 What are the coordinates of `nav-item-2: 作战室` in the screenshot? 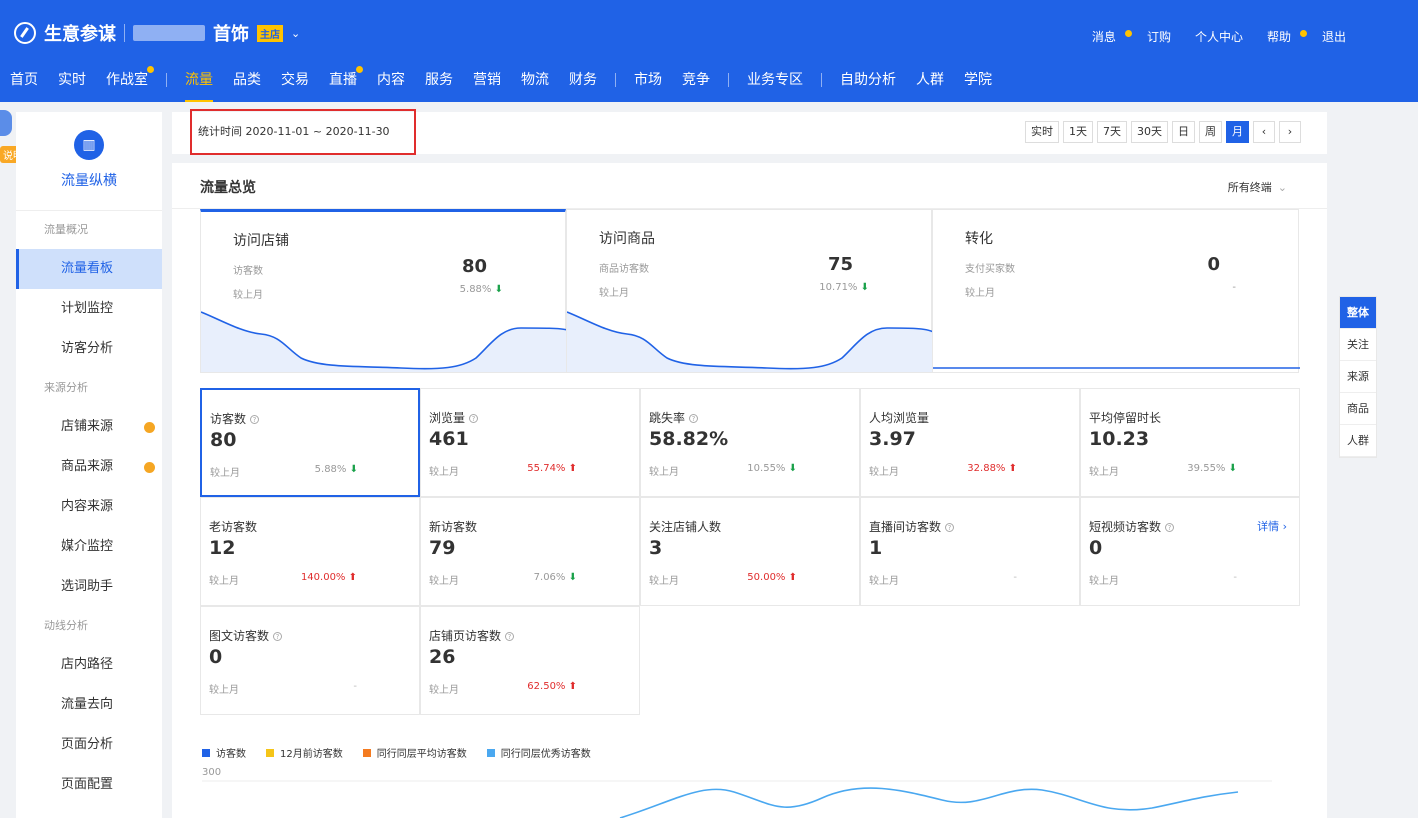 It's located at (130, 84).